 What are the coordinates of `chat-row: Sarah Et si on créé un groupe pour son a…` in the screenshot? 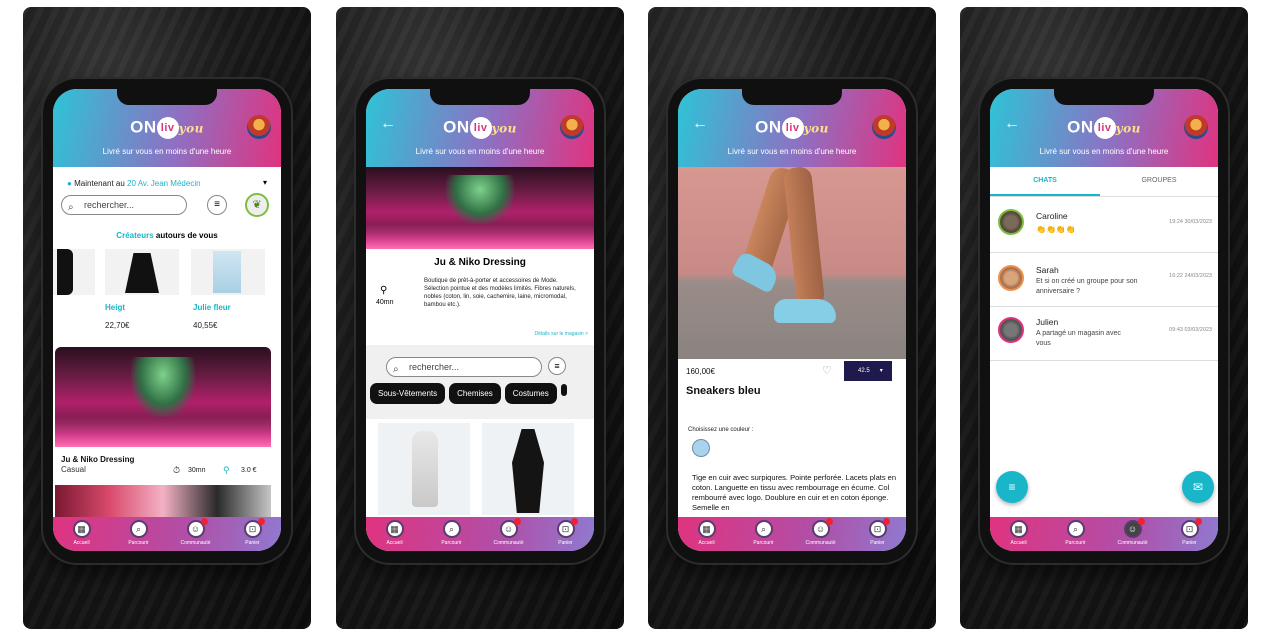 It's located at (1104, 281).